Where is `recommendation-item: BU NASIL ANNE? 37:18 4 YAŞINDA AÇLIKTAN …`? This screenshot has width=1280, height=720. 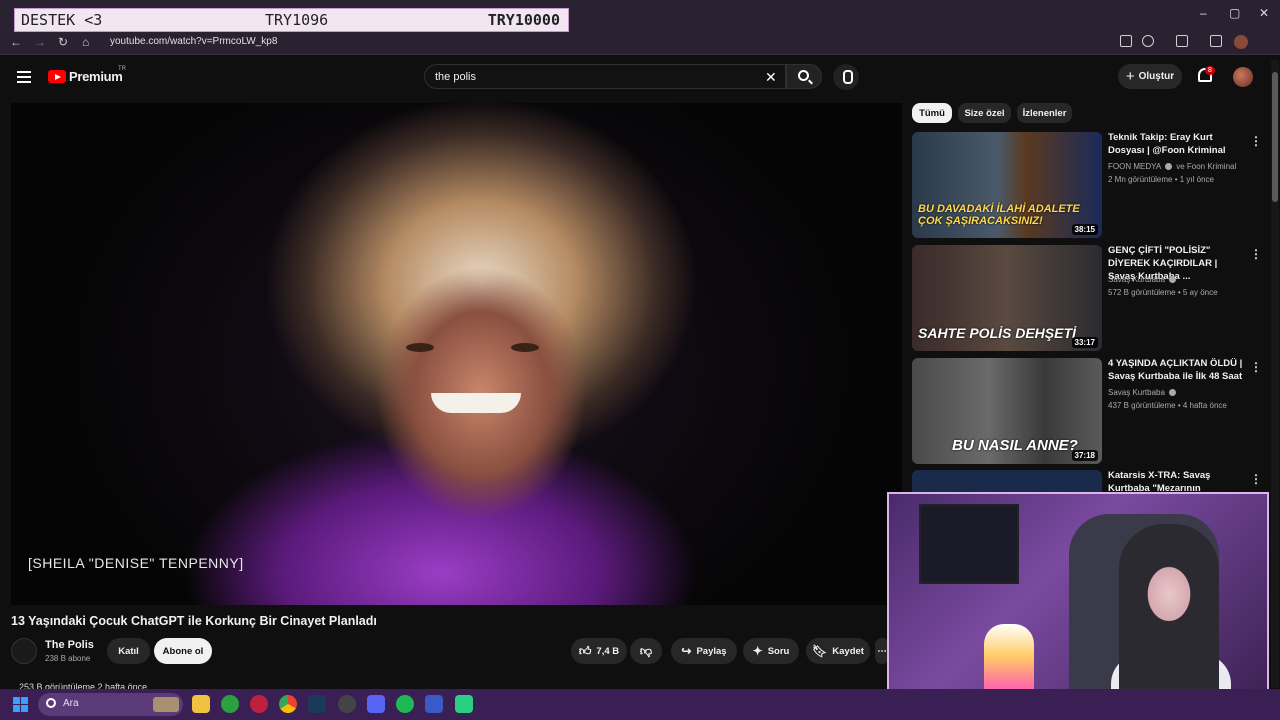
recommendation-item: BU NASIL ANNE? 37:18 4 YAŞINDA AÇLIKTAN … is located at coordinates (1092, 411).